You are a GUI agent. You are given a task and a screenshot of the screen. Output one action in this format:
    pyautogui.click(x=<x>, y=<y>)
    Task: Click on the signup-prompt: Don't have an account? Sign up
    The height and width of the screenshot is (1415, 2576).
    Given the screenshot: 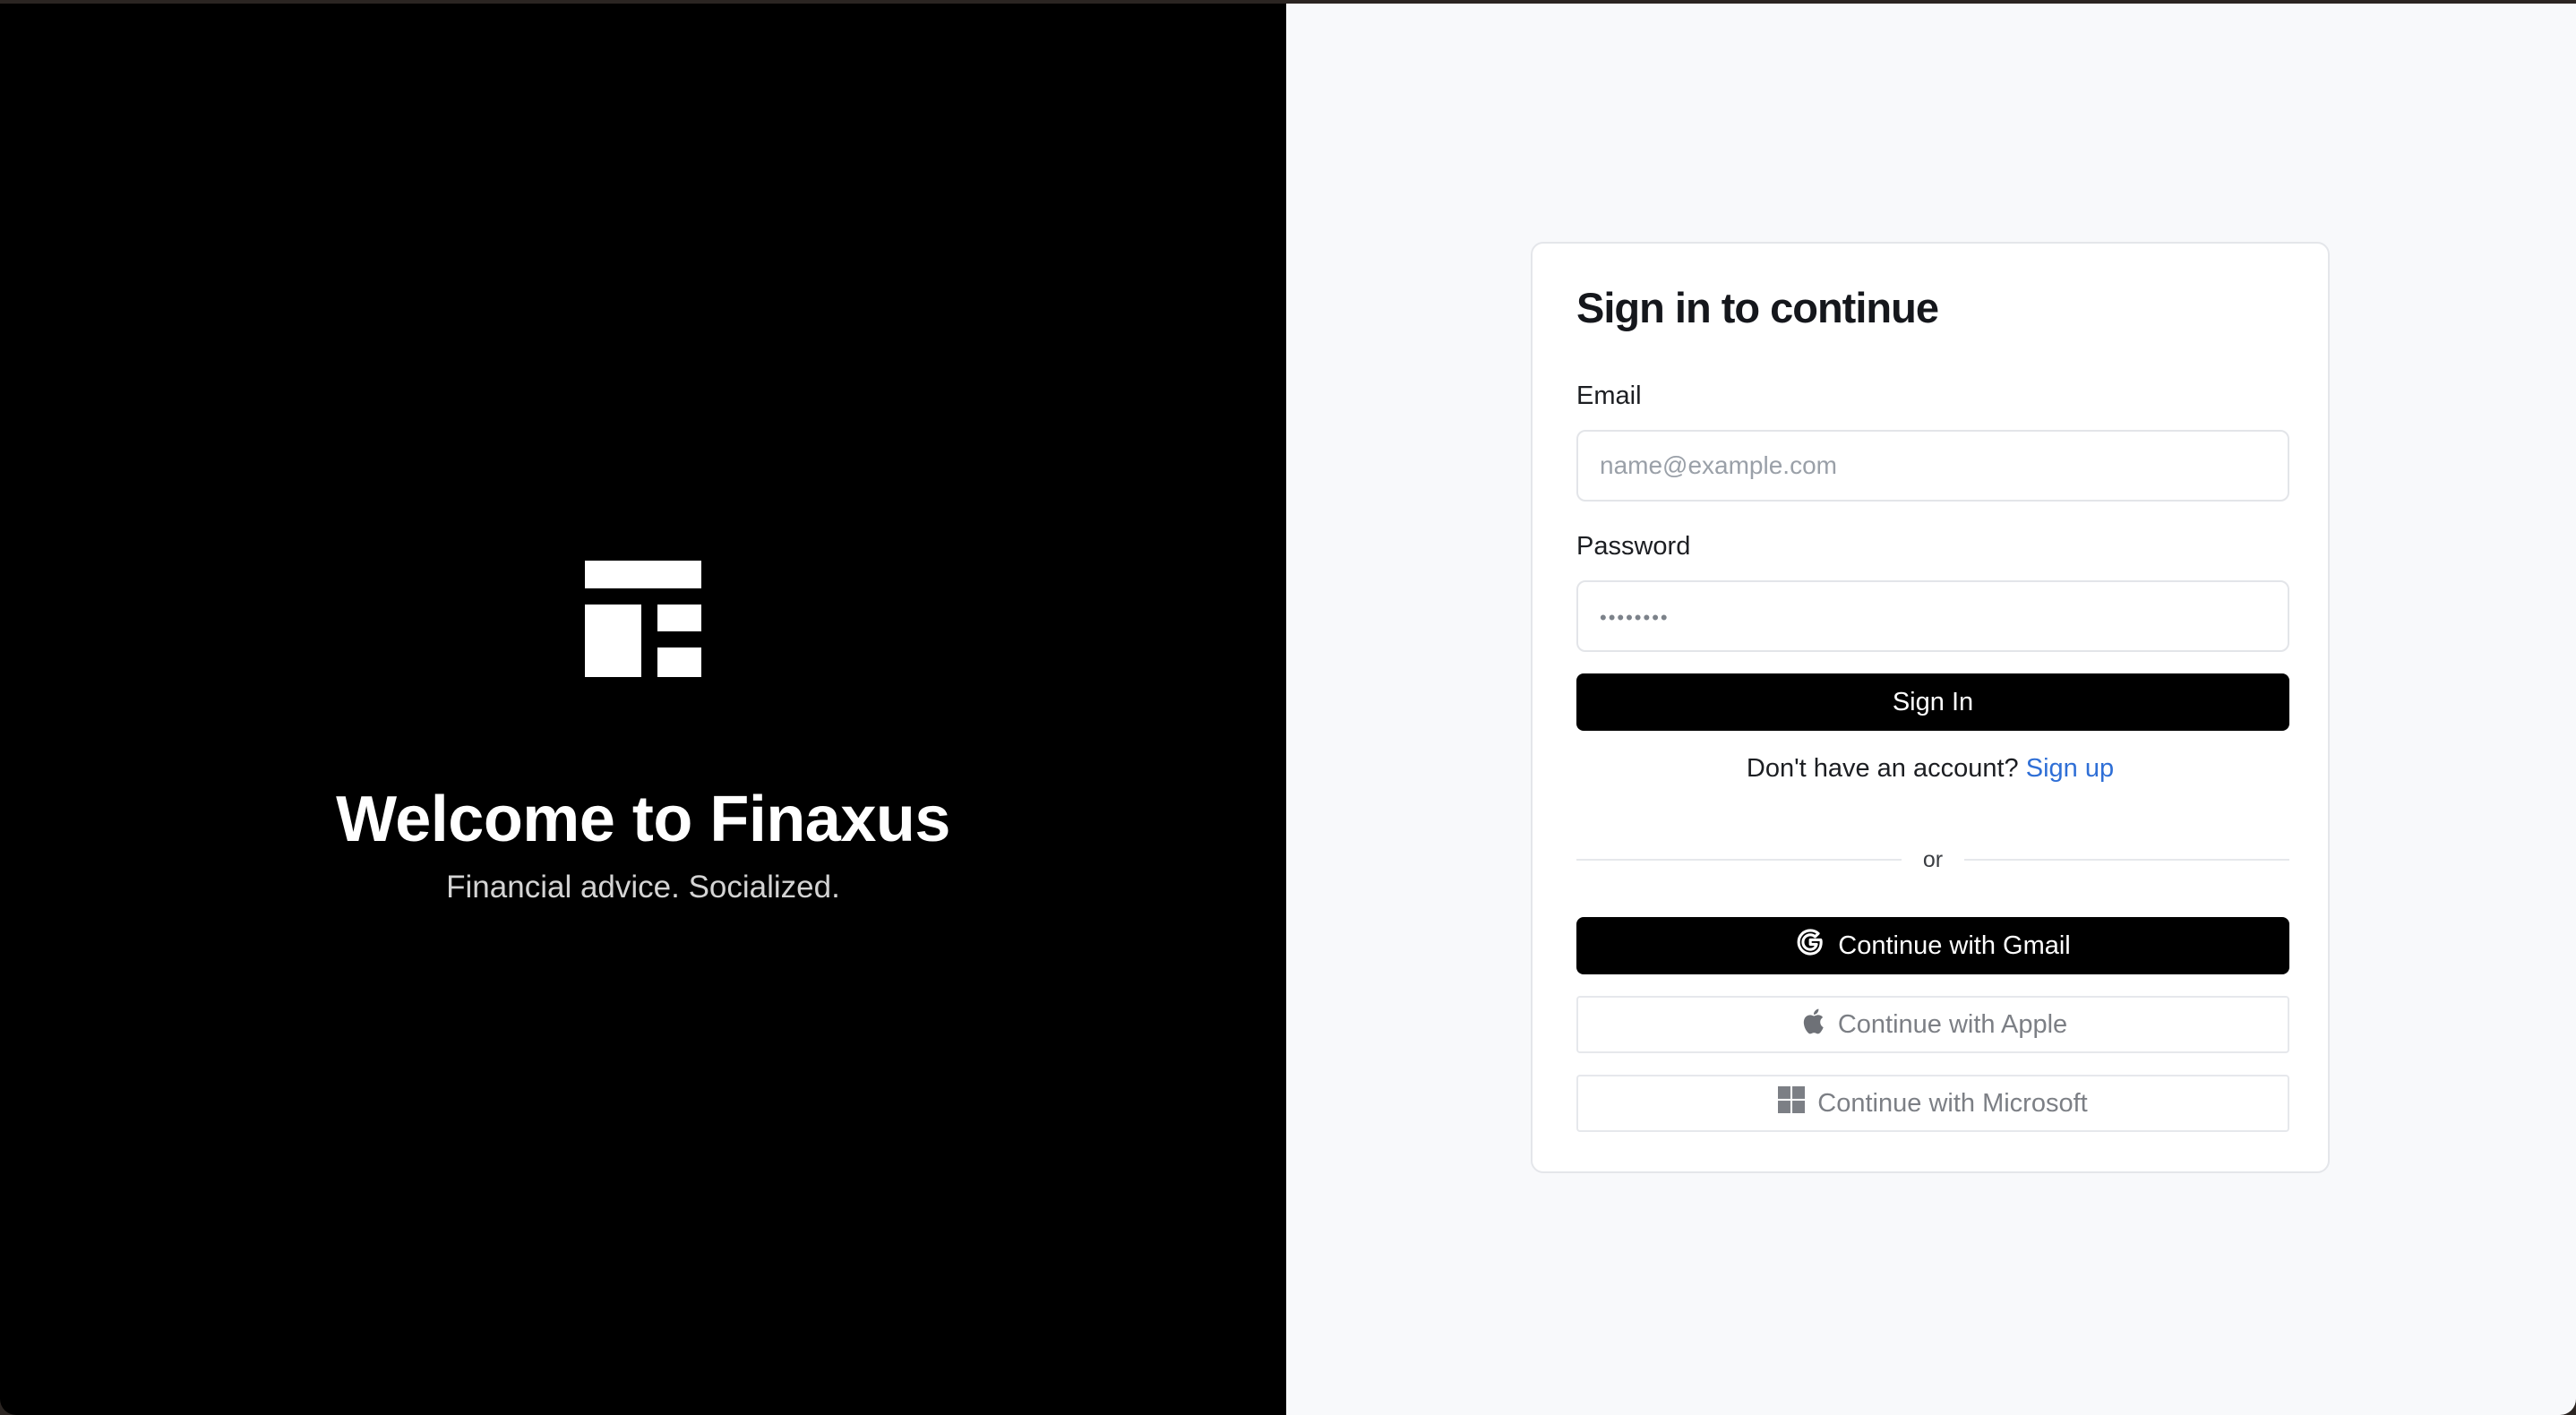 What is the action you would take?
    pyautogui.click(x=1930, y=768)
    